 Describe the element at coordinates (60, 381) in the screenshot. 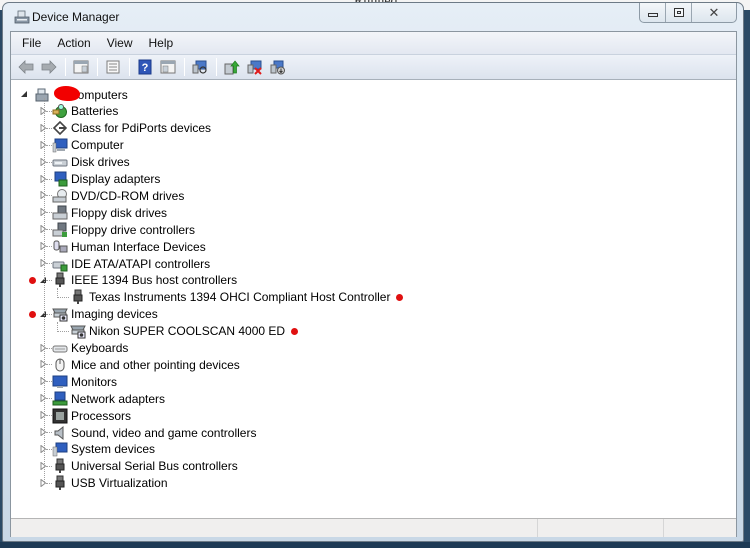

I see `monitor-icon` at that location.